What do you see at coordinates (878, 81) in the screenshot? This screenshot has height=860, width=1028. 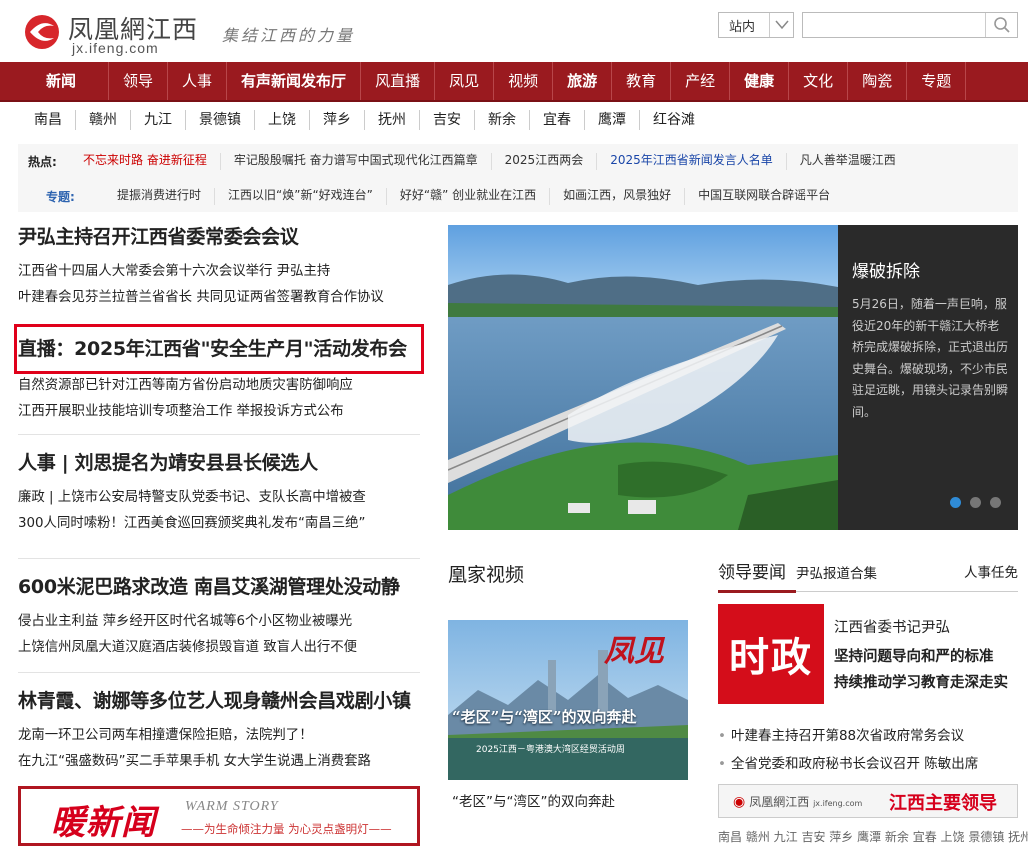 I see `nav-item: 陶瓷` at bounding box center [878, 81].